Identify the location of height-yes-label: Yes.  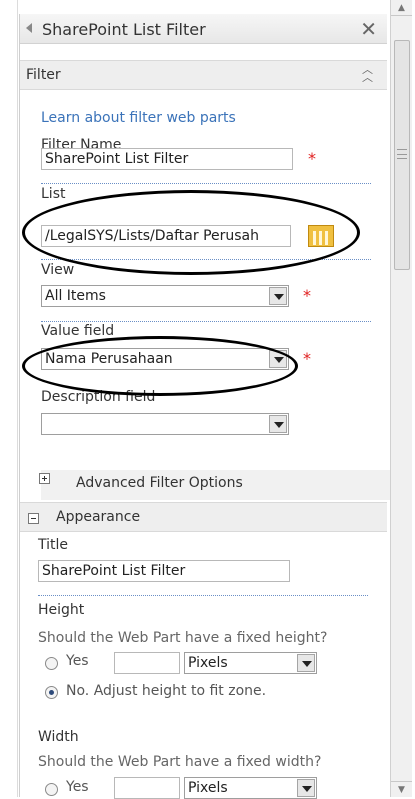
(77, 661).